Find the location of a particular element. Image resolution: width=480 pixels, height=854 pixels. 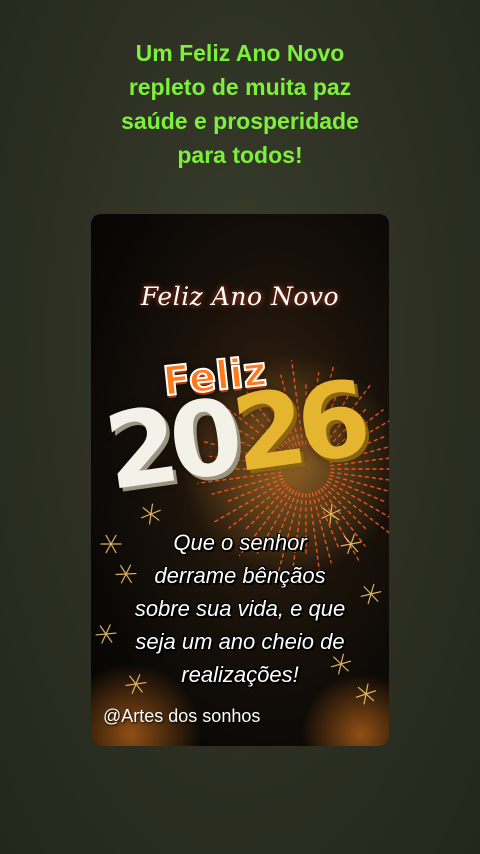

message-line: sobre sua vida, e que is located at coordinates (240, 608).